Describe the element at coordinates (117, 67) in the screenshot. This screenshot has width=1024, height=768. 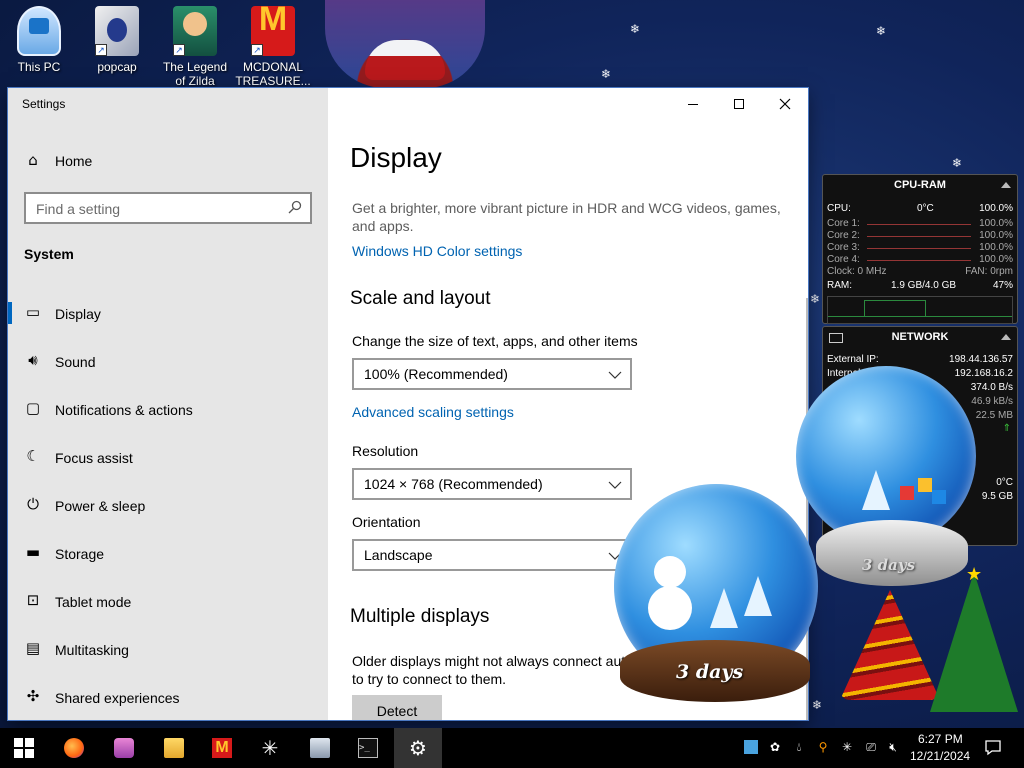
I see `desktop-icon-label: popcap` at that location.